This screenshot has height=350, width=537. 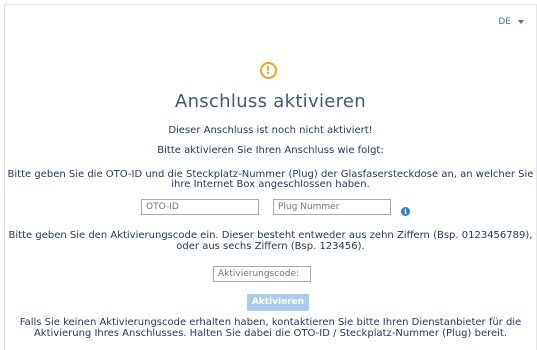 What do you see at coordinates (332, 207) in the screenshot?
I see `plug-number-input` at bounding box center [332, 207].